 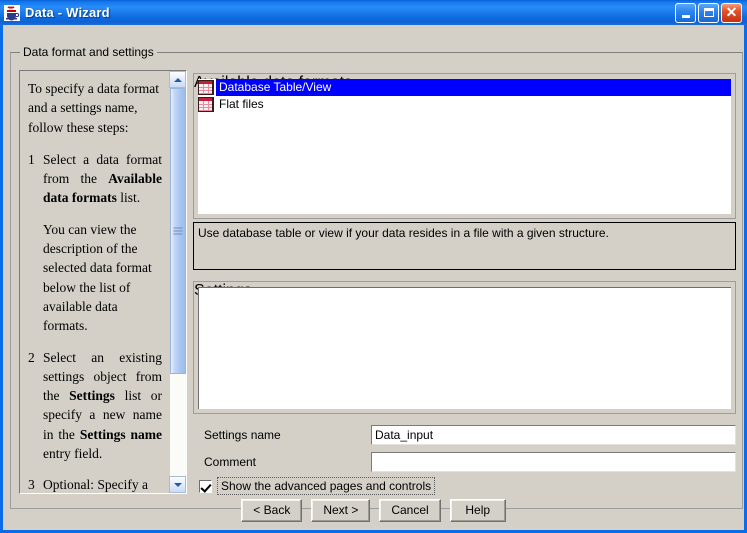 I want to click on close-icon: ✕, so click(x=731, y=12).